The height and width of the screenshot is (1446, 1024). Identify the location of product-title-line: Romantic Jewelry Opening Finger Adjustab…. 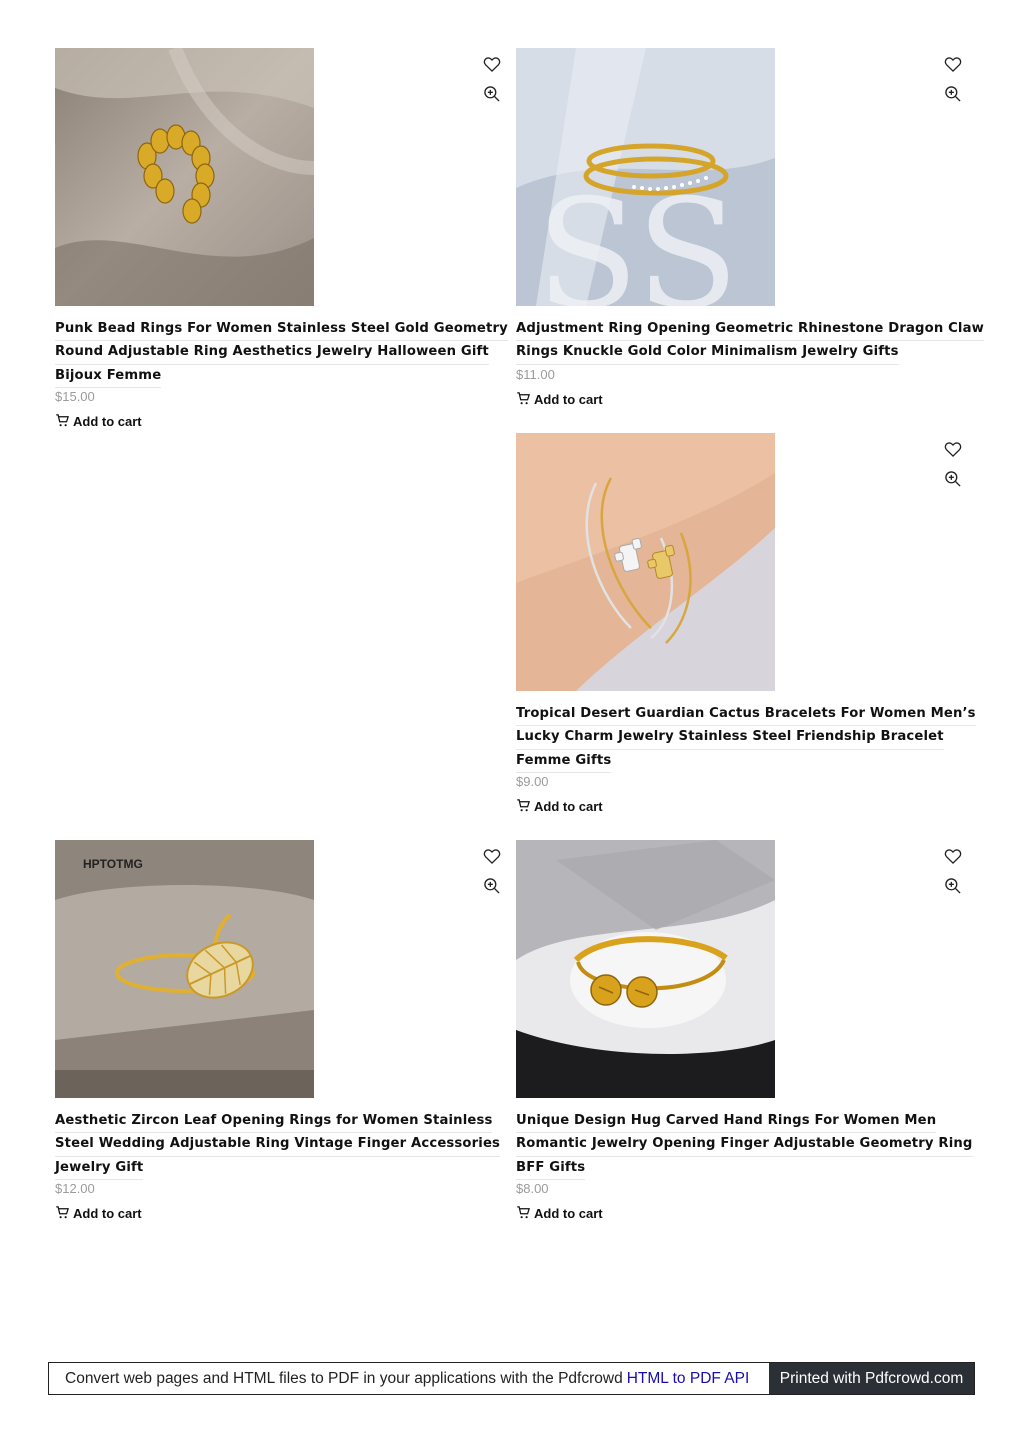
(744, 1145).